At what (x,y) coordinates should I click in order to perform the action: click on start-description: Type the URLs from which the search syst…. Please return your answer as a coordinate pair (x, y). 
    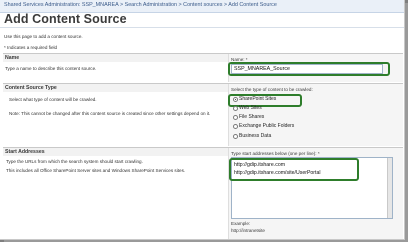
    Looking at the image, I should click on (74, 161).